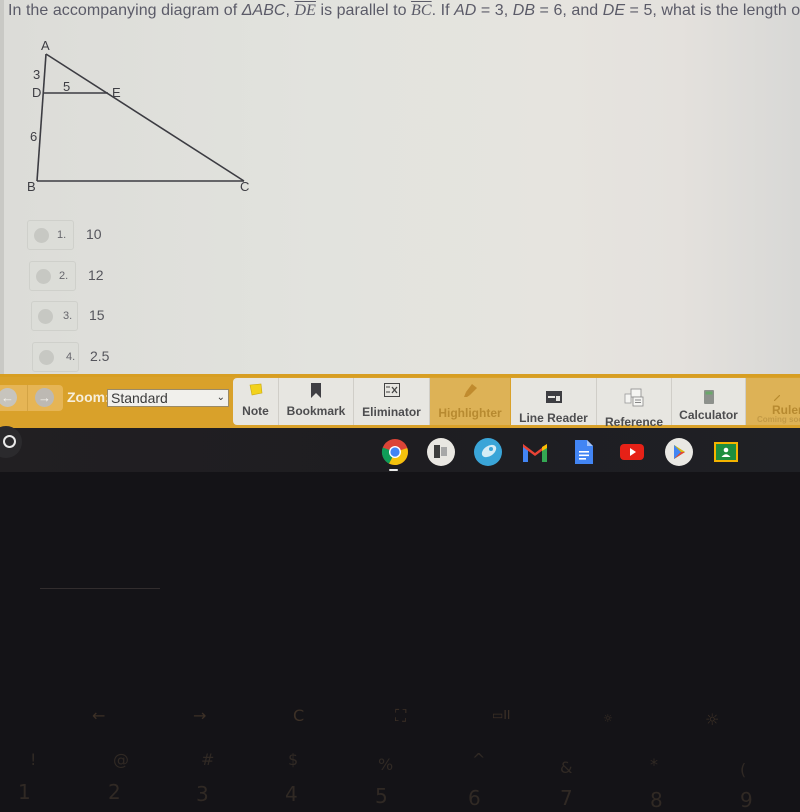  I want to click on calculator-icon, so click(708, 397).